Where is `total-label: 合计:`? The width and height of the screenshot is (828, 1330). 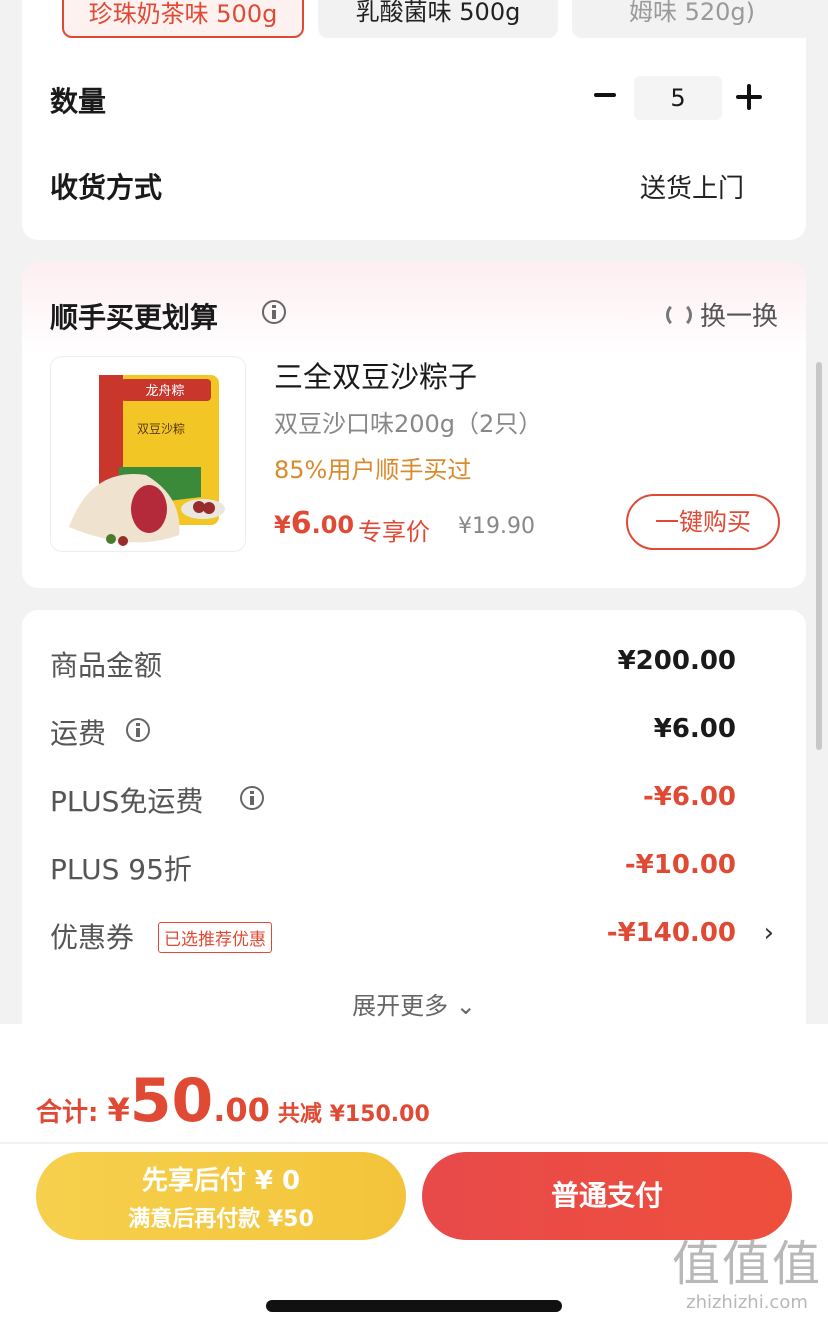
total-label: 合计: is located at coordinates (72, 1113).